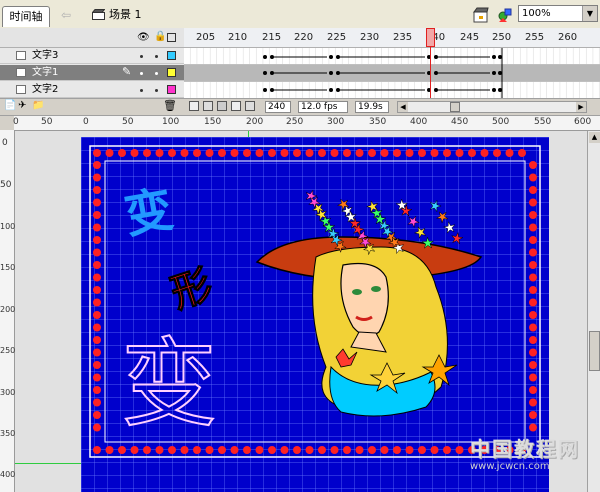 This screenshot has height=492, width=600. I want to click on chevron-down-icon: ▼, so click(589, 13).